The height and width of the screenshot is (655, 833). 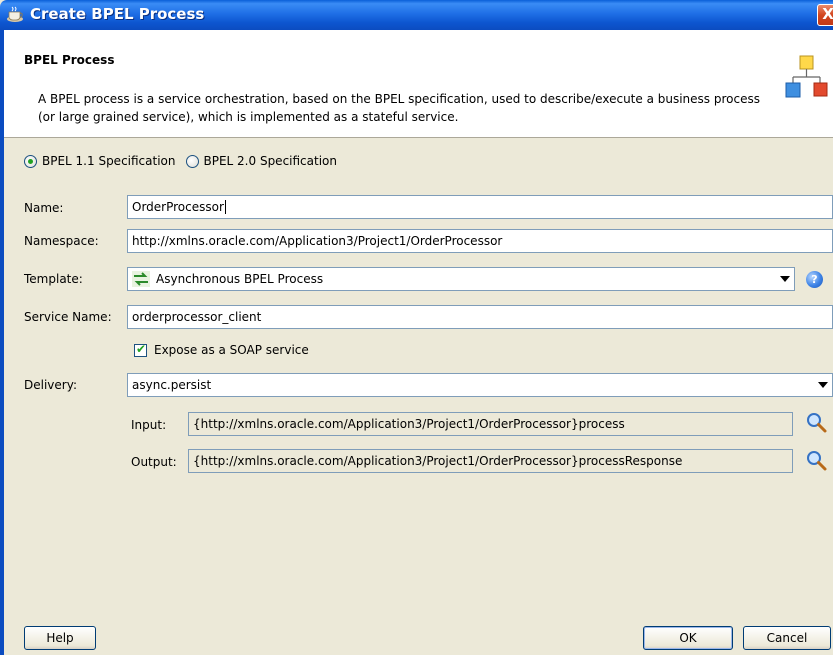 I want to click on name-label: Name:, so click(x=44, y=208).